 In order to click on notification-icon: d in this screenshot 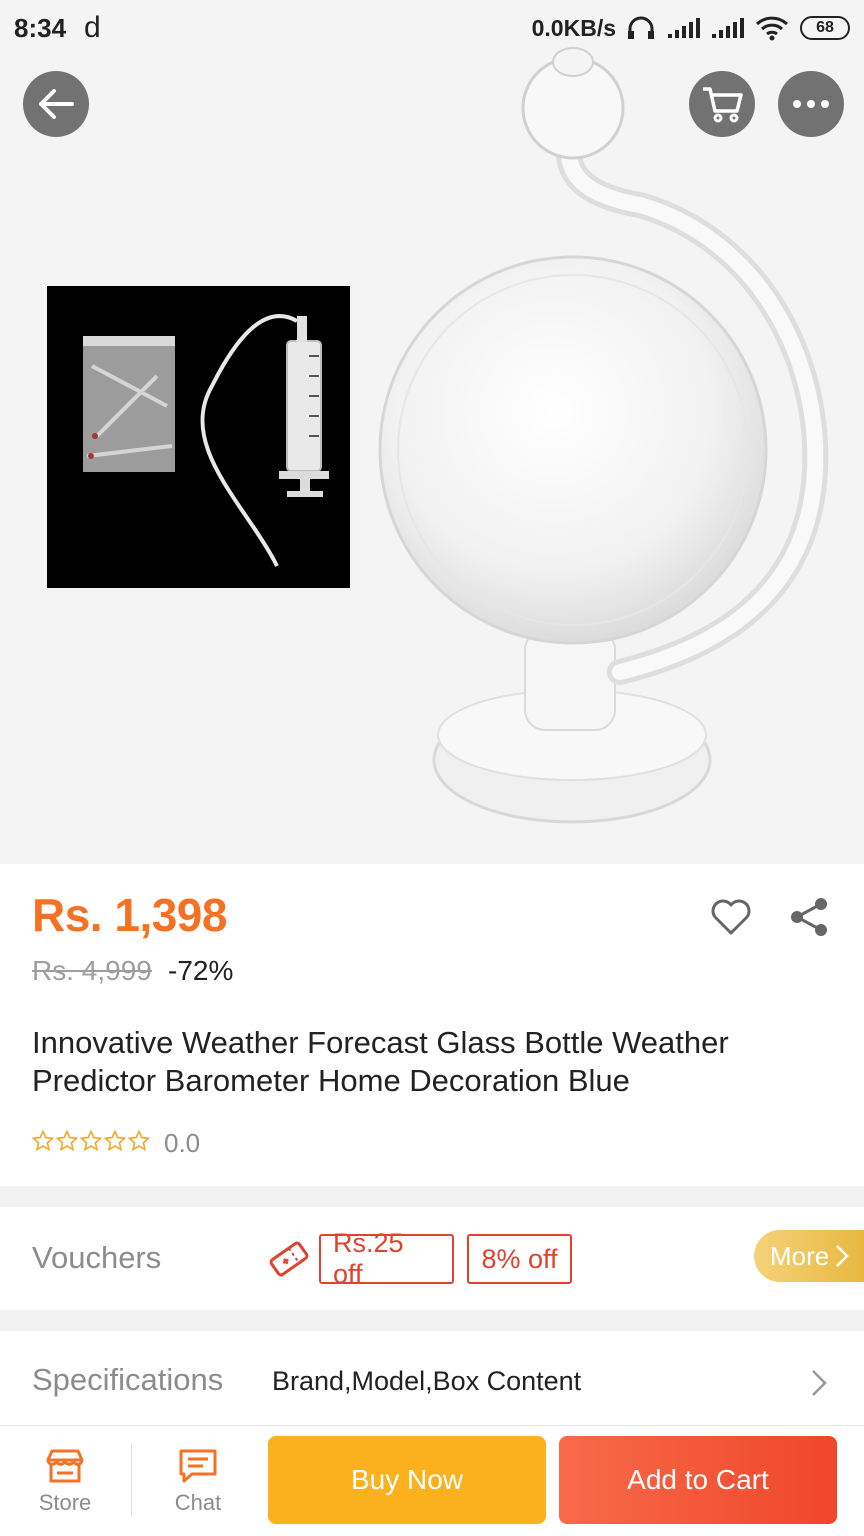, I will do `click(92, 27)`.